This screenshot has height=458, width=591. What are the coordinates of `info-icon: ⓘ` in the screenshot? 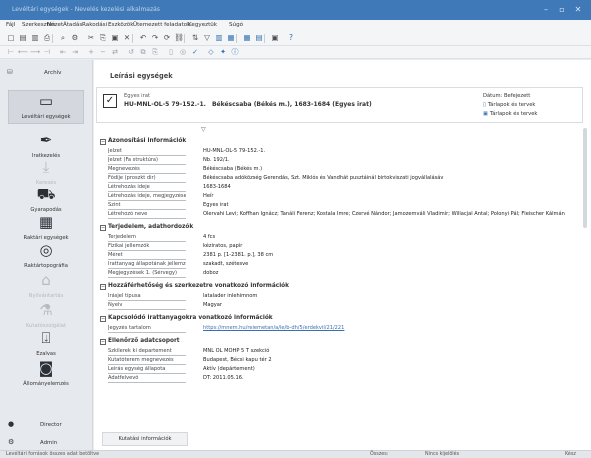 It's located at (235, 52).